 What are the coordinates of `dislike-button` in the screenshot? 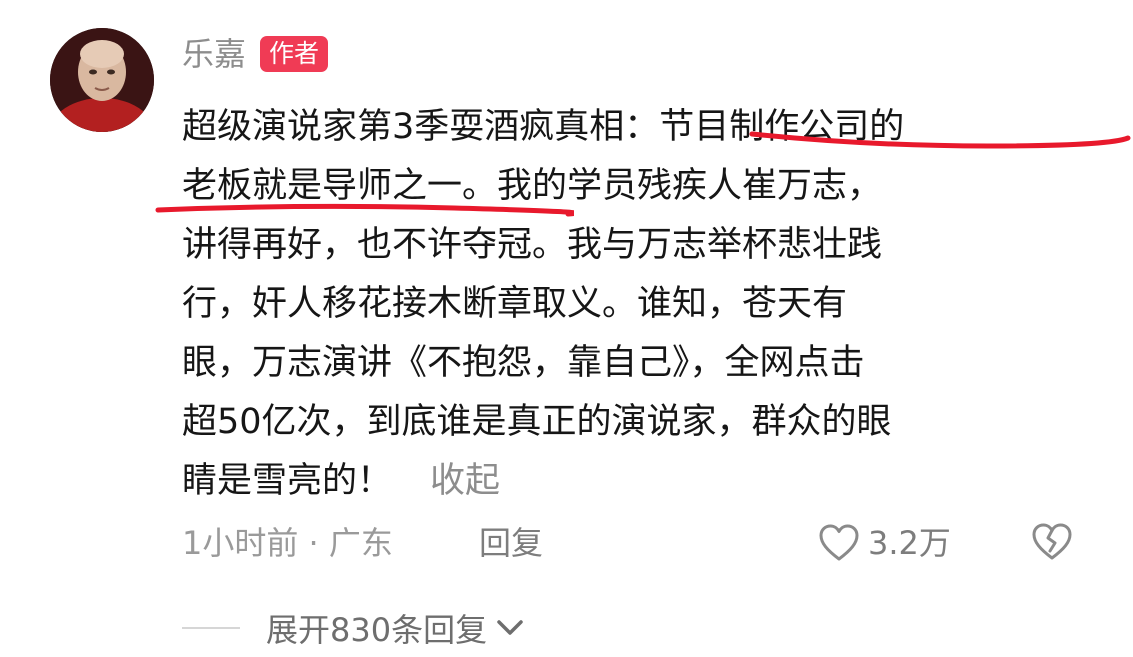 It's located at (1052, 549).